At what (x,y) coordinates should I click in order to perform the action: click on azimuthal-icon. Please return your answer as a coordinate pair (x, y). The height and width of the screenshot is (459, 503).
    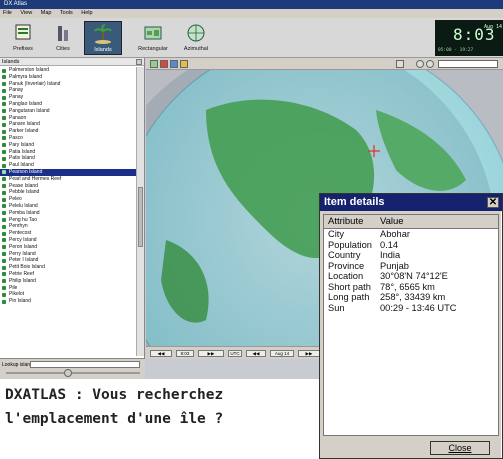
    Looking at the image, I should click on (196, 33).